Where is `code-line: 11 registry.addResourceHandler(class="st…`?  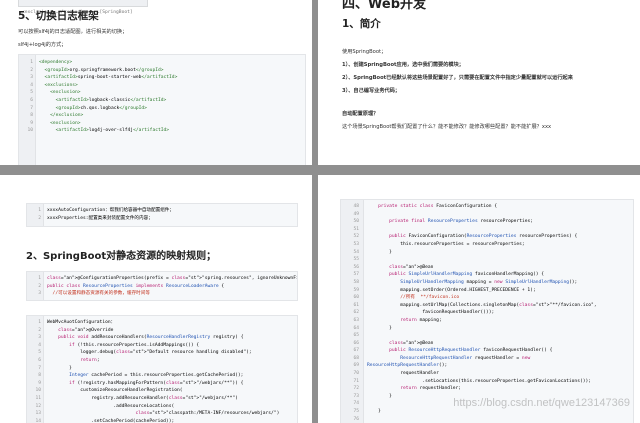 code-line: 11 registry.addResourceHandler(class="st… is located at coordinates (136, 398).